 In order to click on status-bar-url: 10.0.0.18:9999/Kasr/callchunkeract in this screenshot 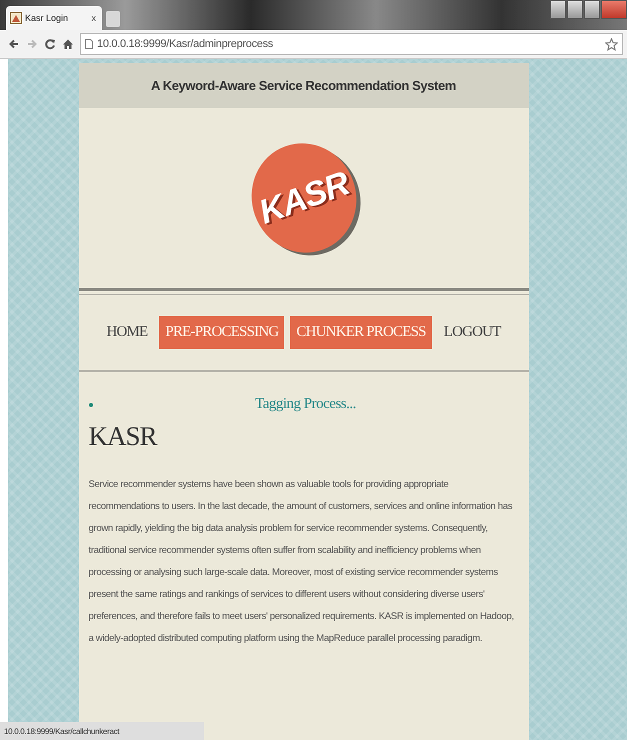, I will do `click(102, 731)`.